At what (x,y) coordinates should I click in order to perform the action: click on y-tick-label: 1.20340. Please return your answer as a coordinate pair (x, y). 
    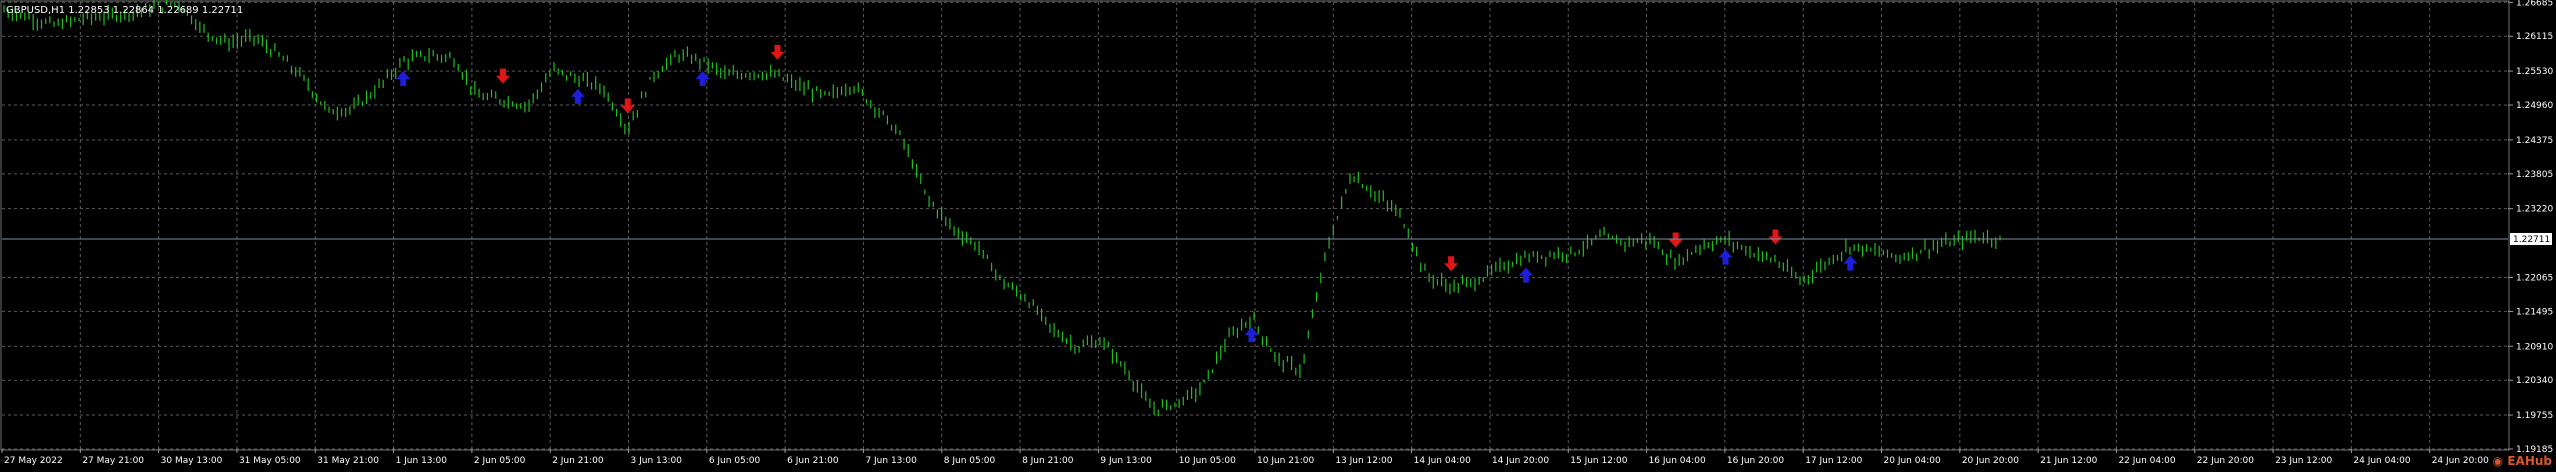
    Looking at the image, I should click on (2534, 381).